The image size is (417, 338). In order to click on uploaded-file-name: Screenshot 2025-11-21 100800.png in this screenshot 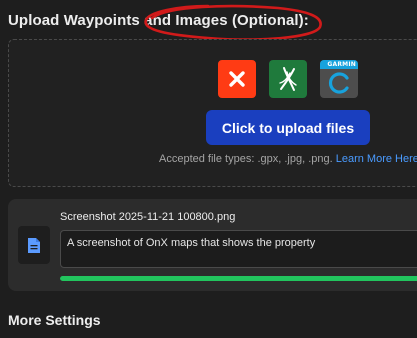, I will do `click(148, 217)`.